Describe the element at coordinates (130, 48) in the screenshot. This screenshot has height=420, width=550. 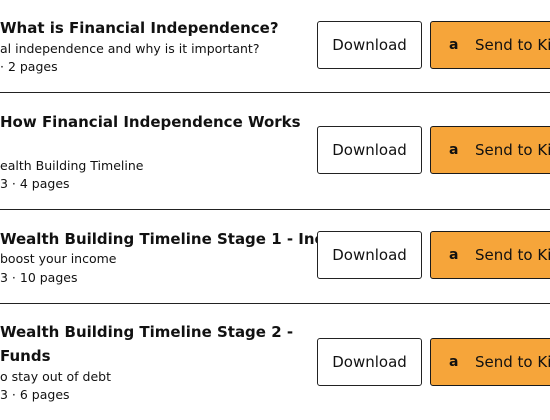
I see `chapter-description: al independence and why is it important?` at that location.